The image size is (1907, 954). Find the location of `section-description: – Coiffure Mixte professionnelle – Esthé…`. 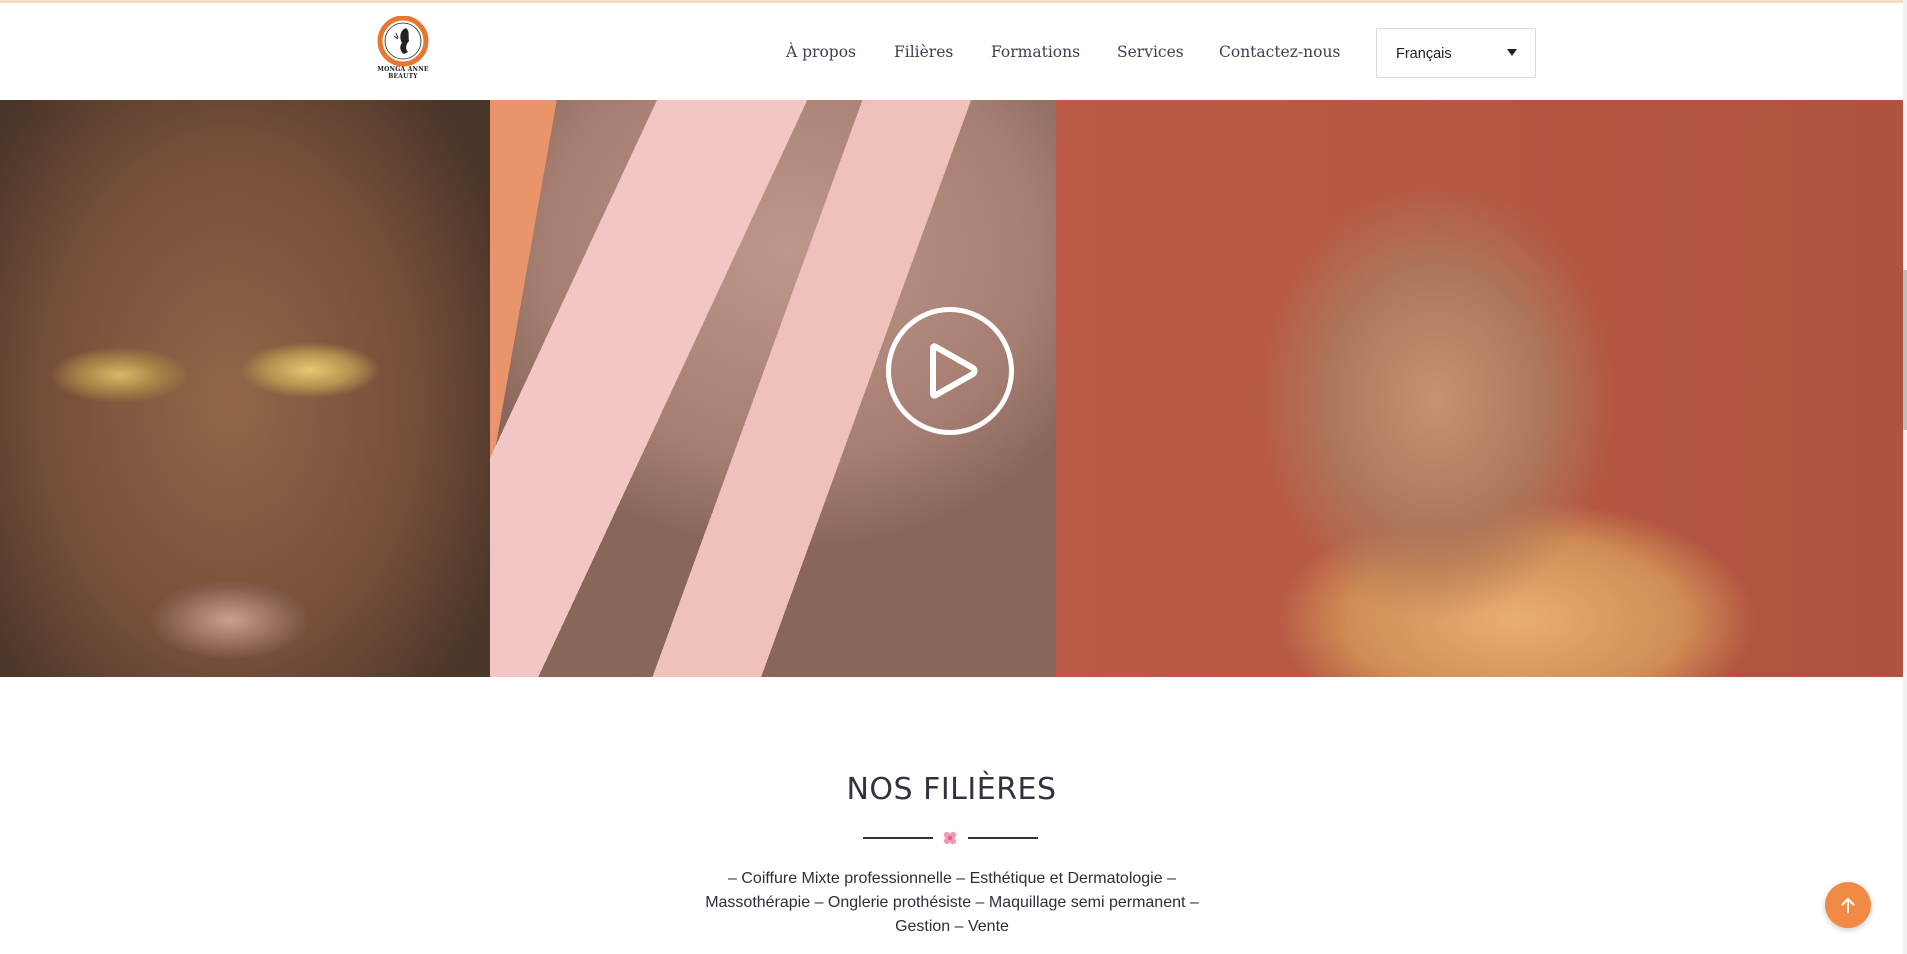

section-description: – Coiffure Mixte professionnelle – Esthé… is located at coordinates (952, 902).